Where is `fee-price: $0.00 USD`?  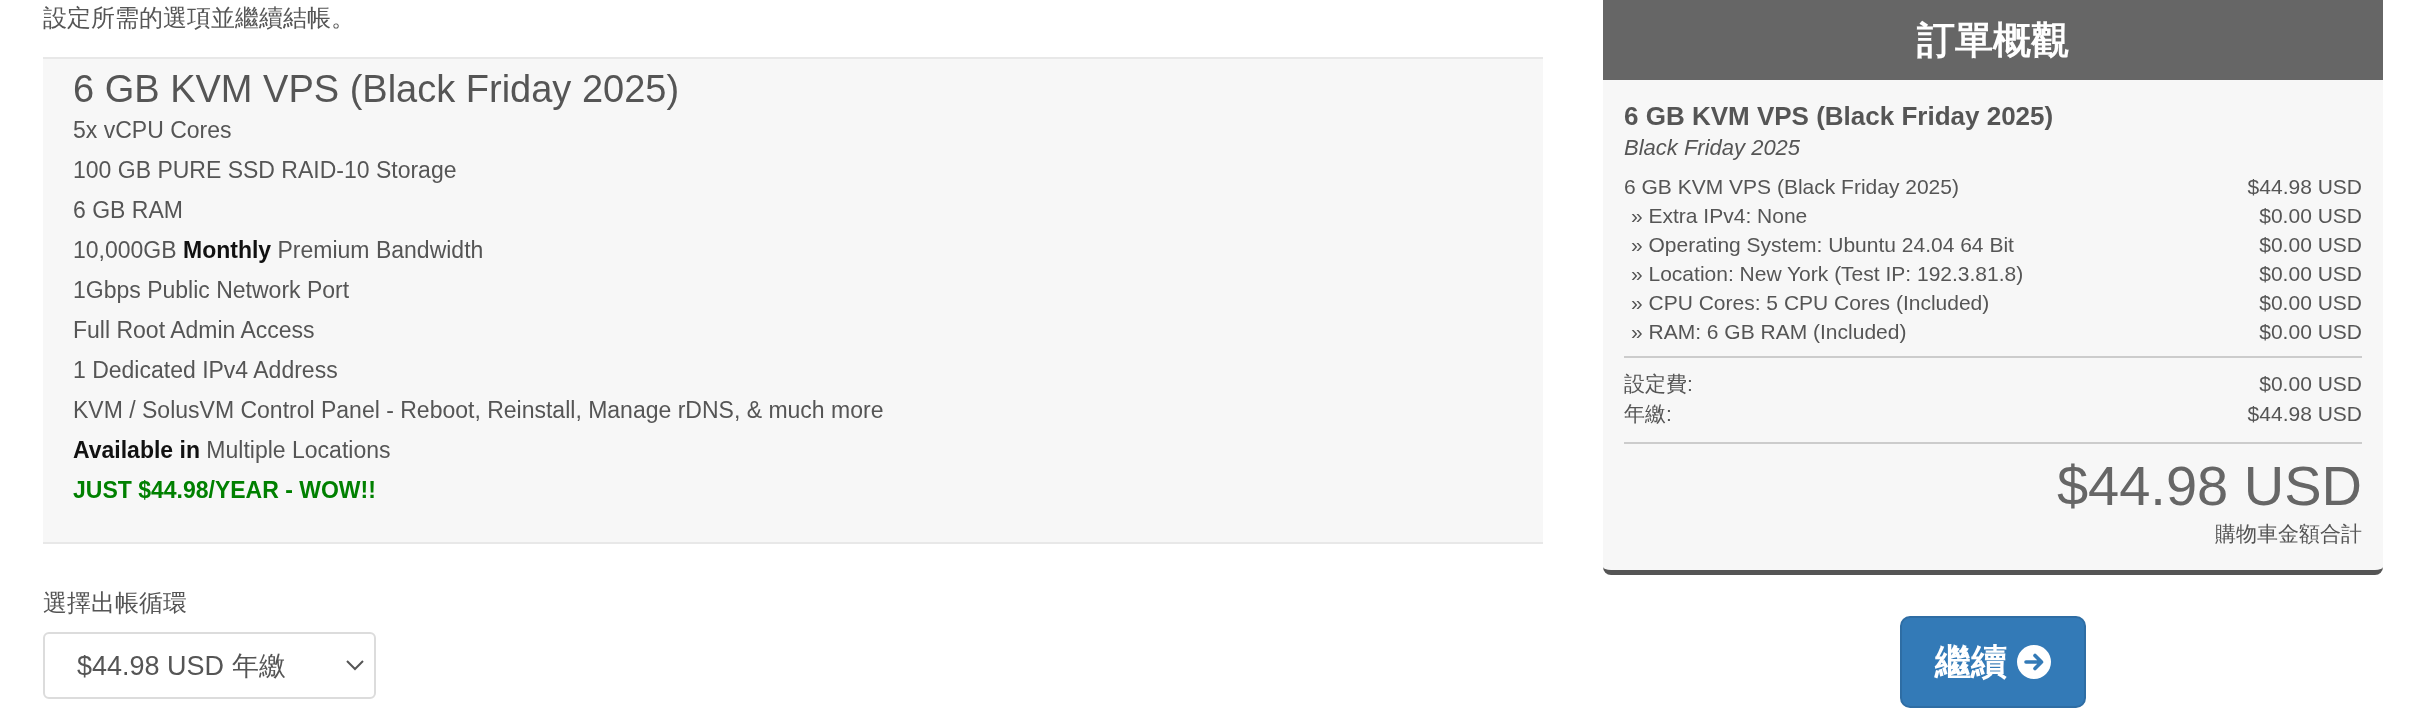
fee-price: $0.00 USD is located at coordinates (2310, 384).